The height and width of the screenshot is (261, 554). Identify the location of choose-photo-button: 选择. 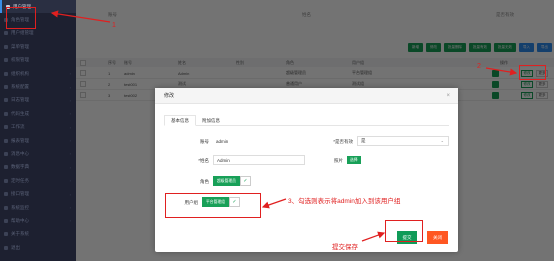
(354, 160).